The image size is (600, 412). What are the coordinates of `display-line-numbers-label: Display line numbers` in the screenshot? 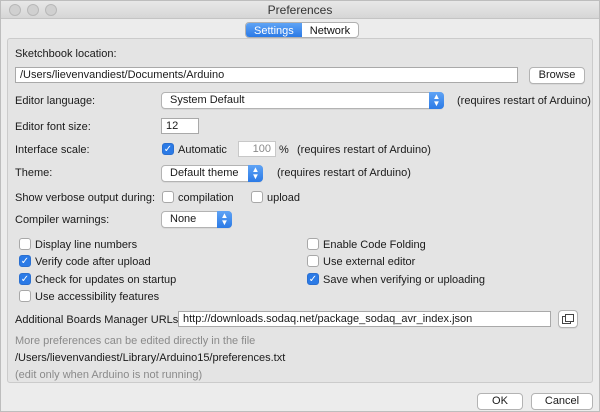 It's located at (86, 245).